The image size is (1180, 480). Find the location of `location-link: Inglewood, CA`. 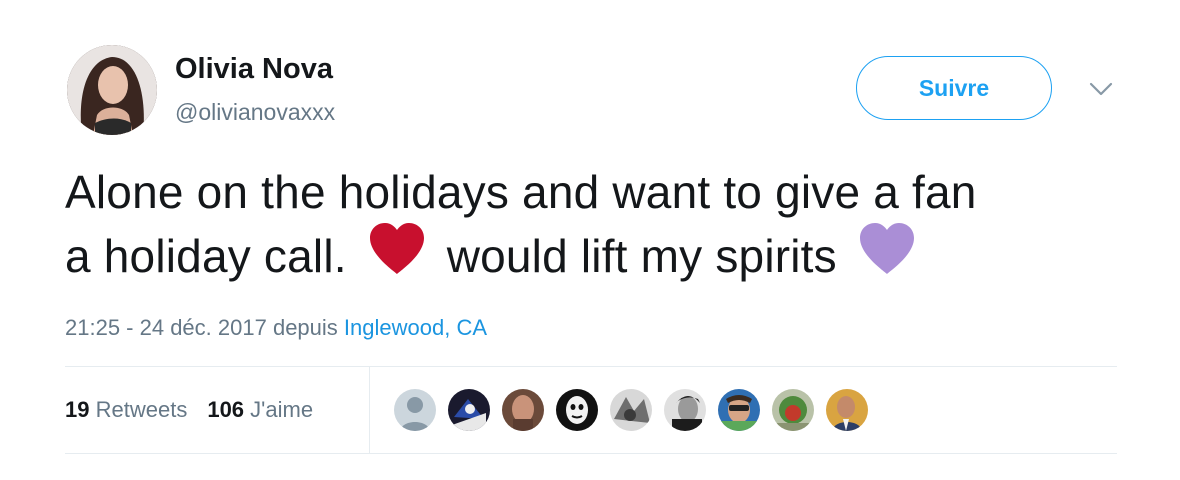

location-link: Inglewood, CA is located at coordinates (415, 327).